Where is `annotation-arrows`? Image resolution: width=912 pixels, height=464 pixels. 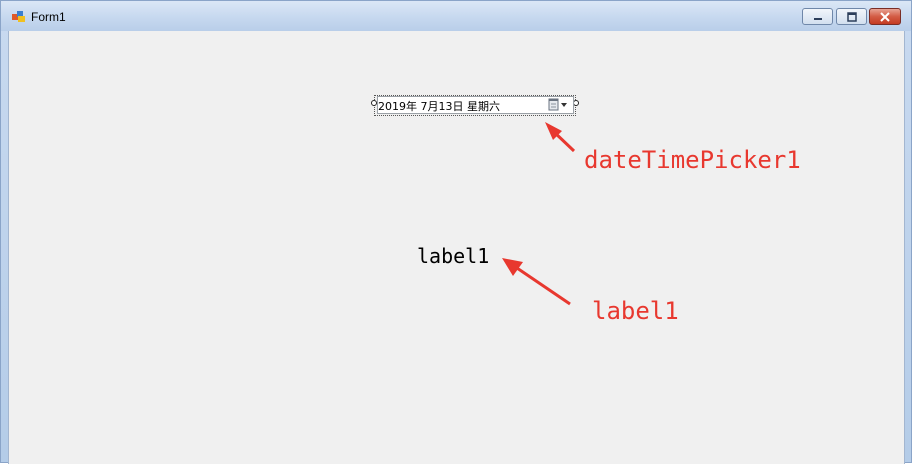 annotation-arrows is located at coordinates (539, 214).